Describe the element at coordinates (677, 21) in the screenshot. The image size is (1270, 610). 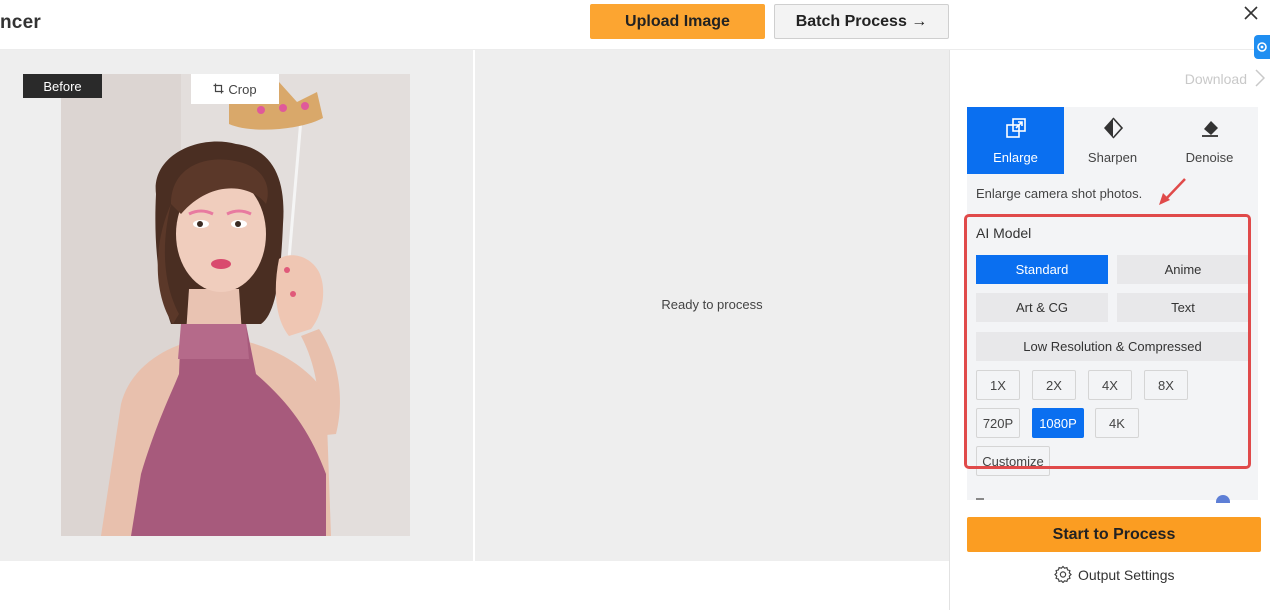
I see `upload-image-button: Upload Image` at that location.